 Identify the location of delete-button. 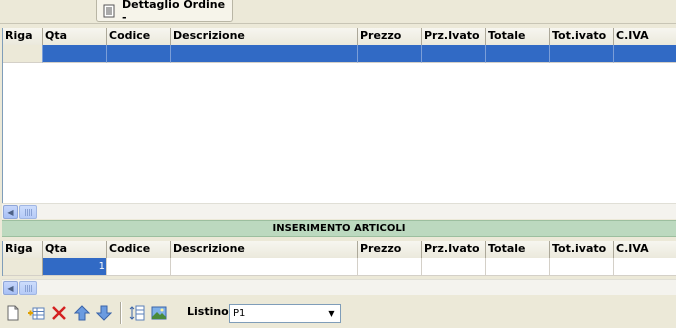
(59, 313).